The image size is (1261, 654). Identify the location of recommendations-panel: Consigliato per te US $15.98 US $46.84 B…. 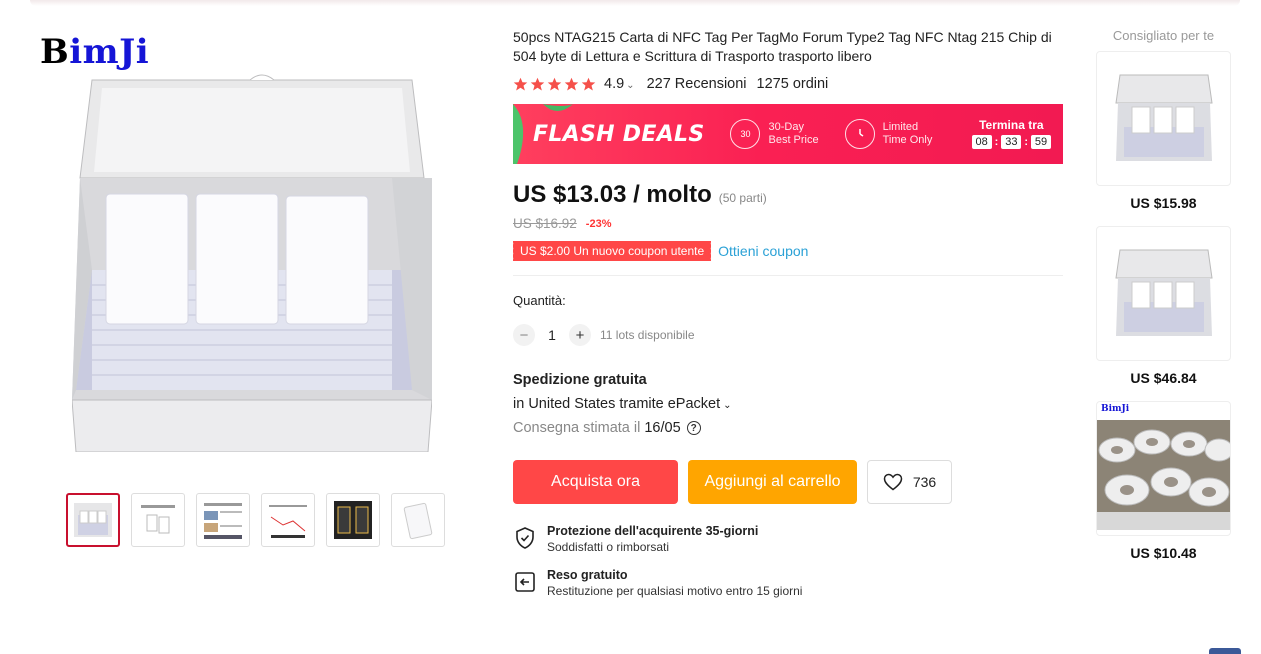
(1163, 302).